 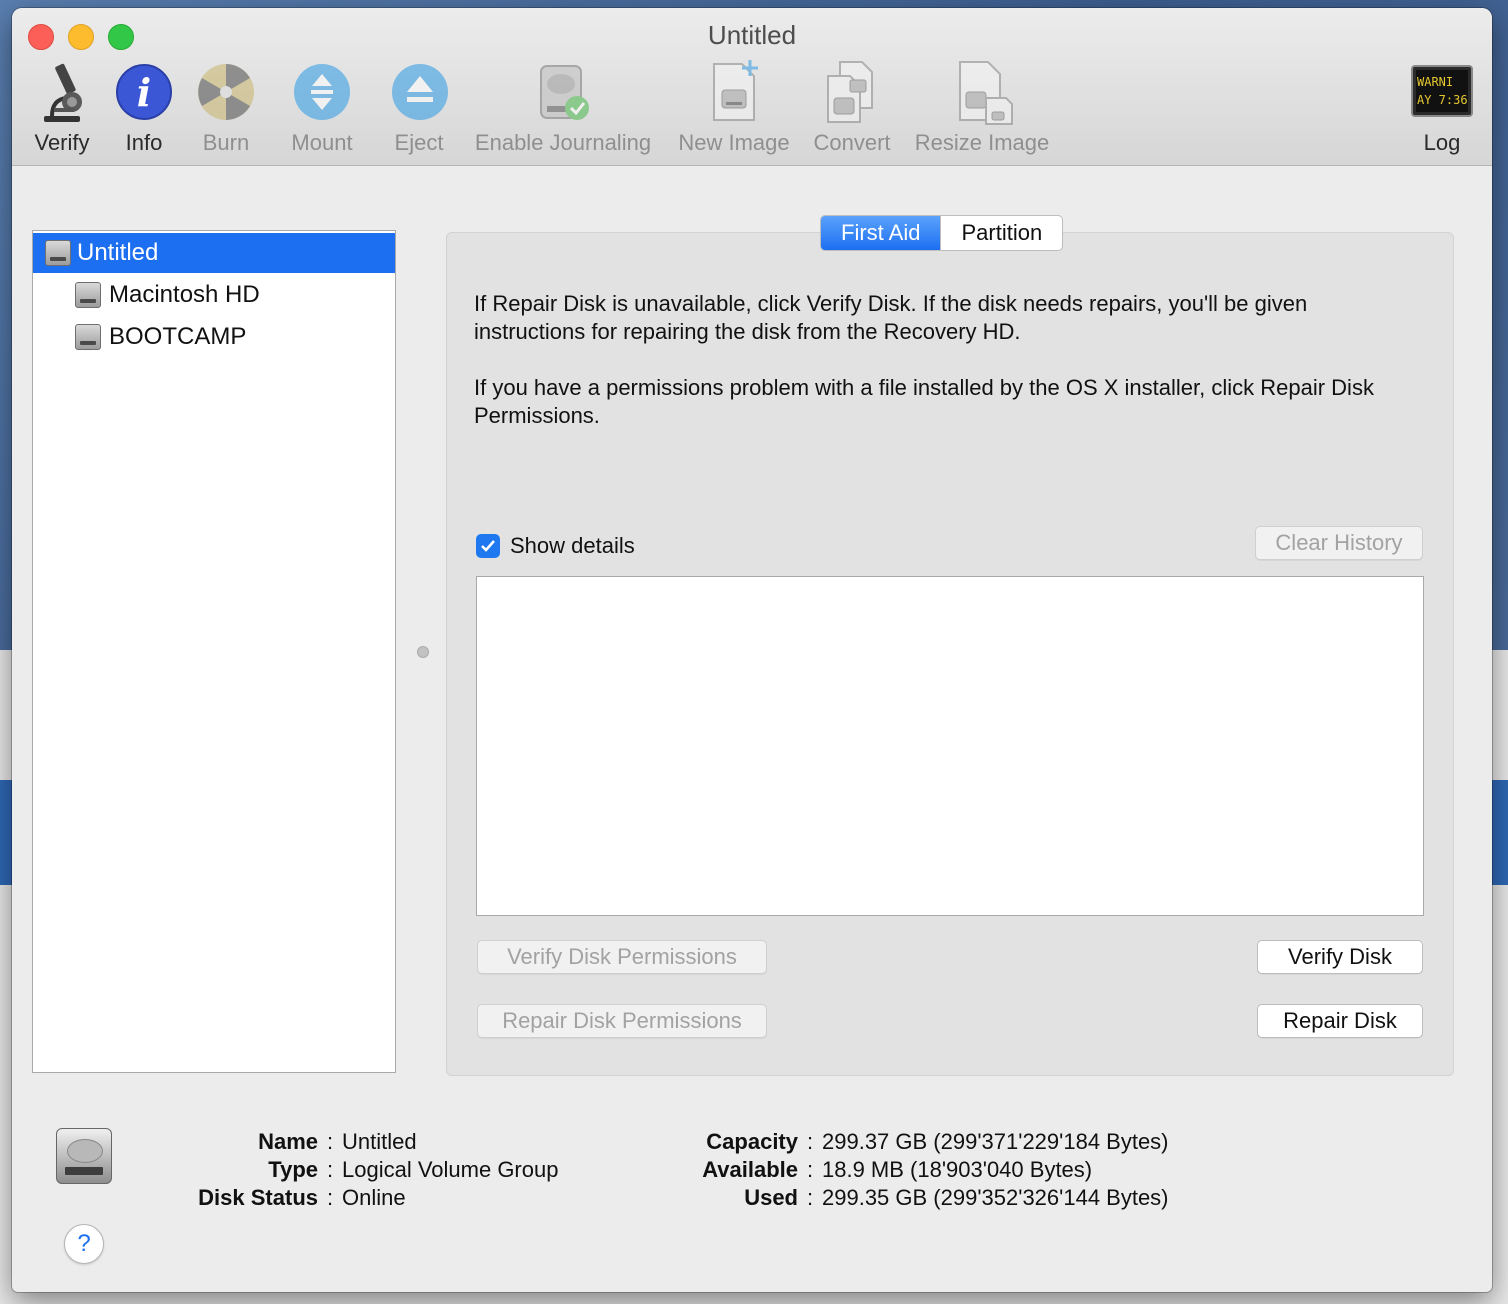 I want to click on toolbar-label: Log, so click(x=1442, y=142).